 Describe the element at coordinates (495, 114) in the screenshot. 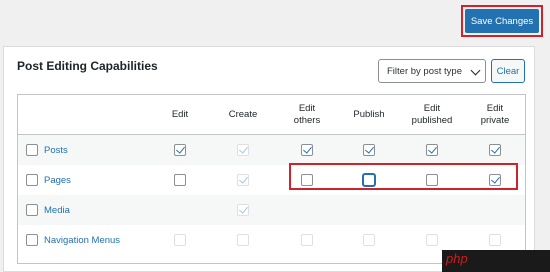

I see `column-header: Edit private` at that location.